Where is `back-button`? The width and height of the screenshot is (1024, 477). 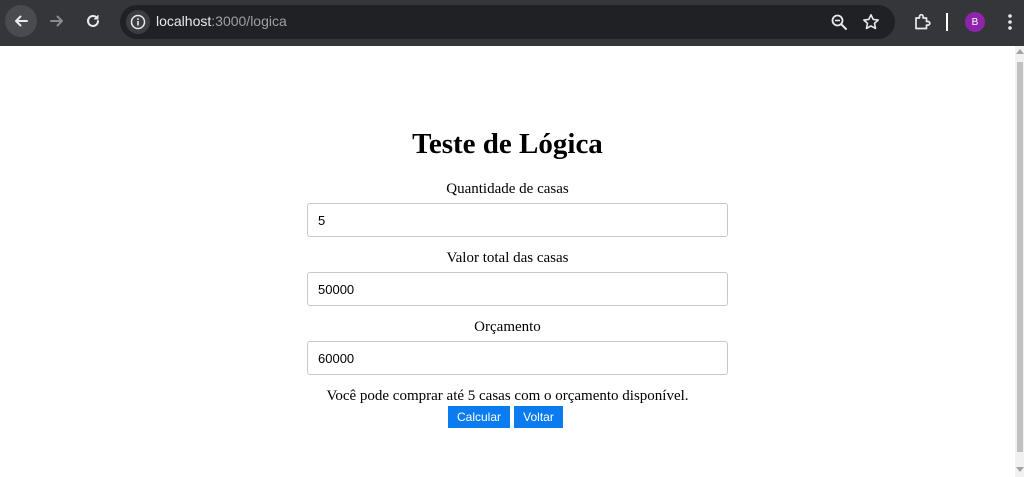 back-button is located at coordinates (21, 21).